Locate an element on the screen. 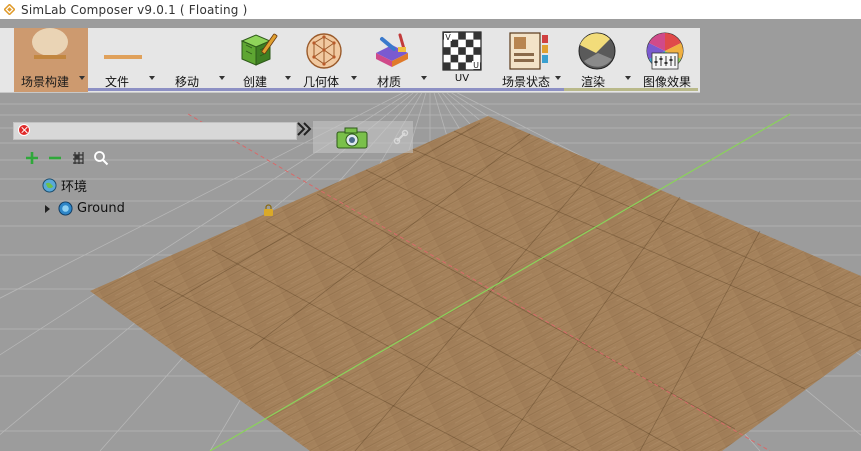 The width and height of the screenshot is (861, 451). add-icon is located at coordinates (32, 158).